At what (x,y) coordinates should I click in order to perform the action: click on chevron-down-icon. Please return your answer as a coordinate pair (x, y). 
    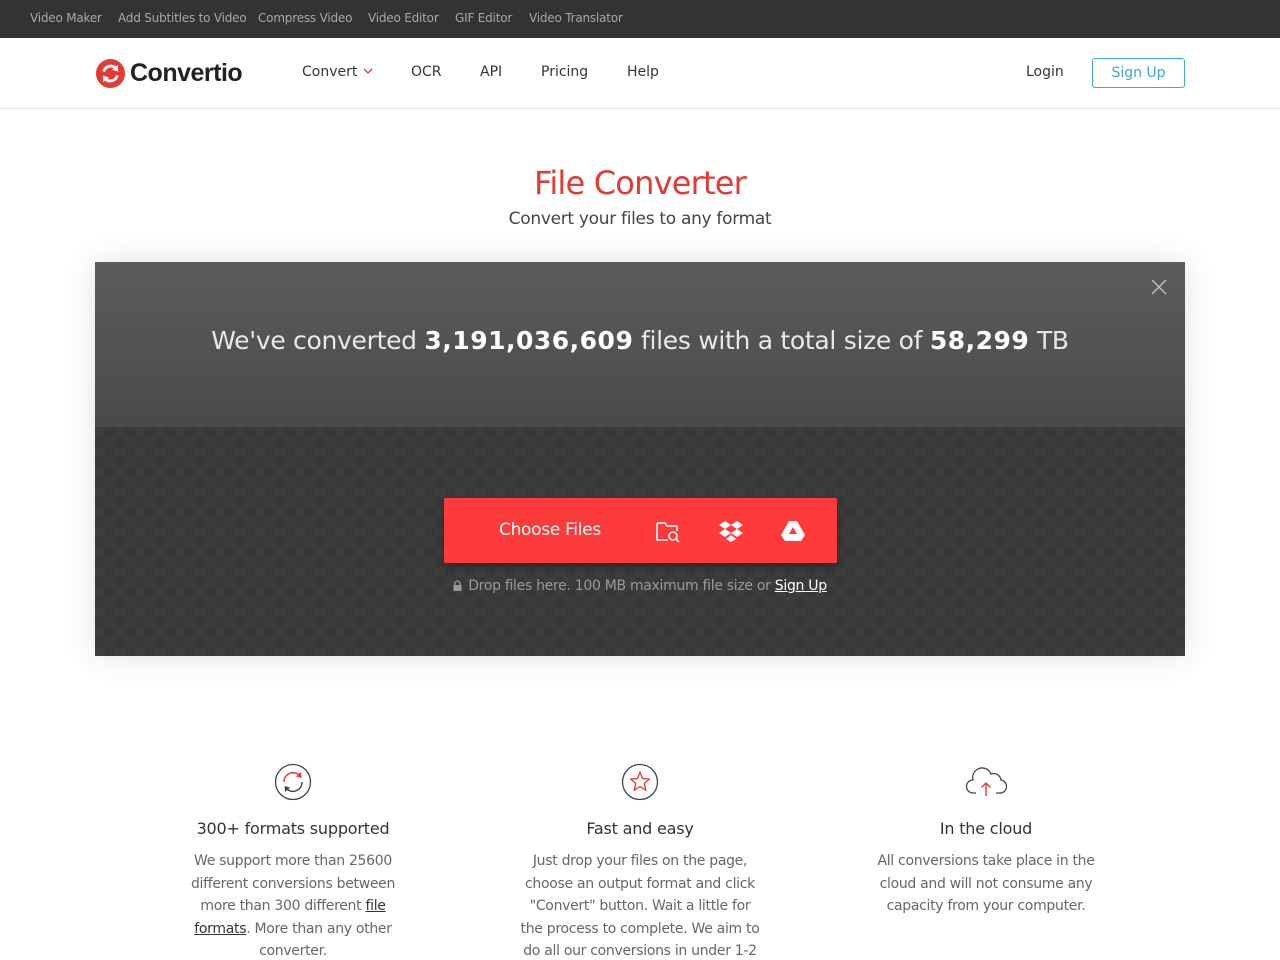
    Looking at the image, I should click on (368, 71).